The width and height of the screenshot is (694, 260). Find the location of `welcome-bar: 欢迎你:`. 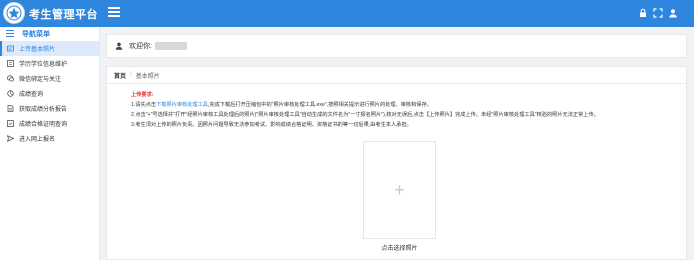

welcome-bar: 欢迎你: is located at coordinates (396, 46).